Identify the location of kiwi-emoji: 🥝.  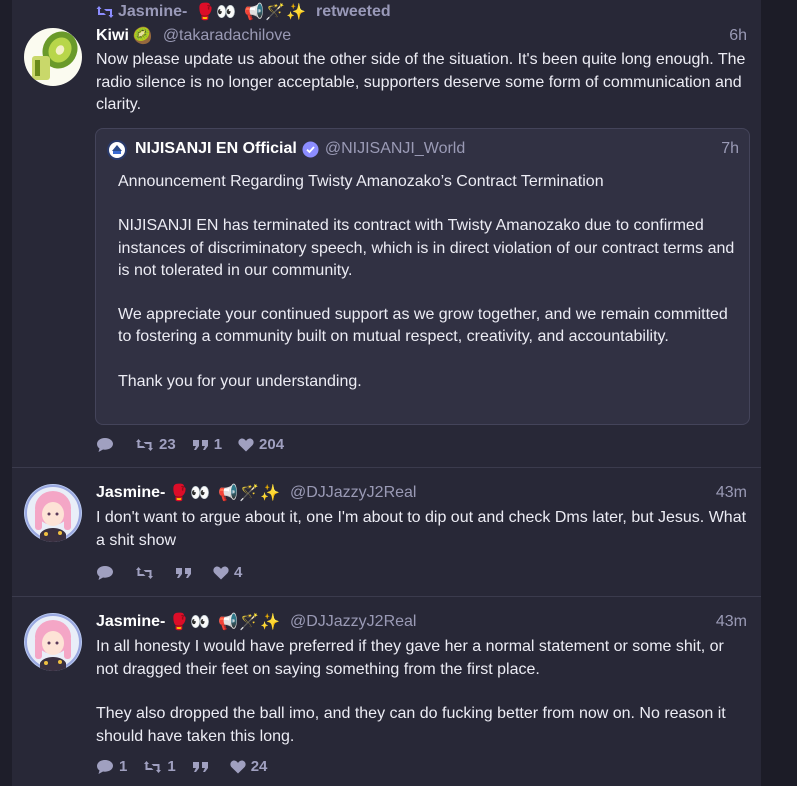
(142, 36).